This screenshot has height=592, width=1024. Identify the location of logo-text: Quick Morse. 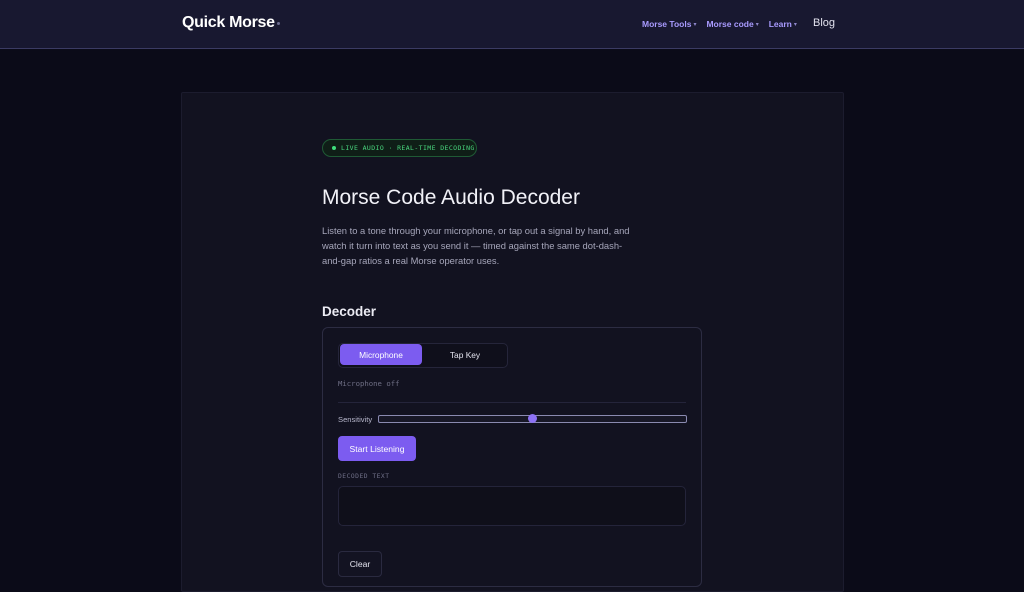
(228, 22).